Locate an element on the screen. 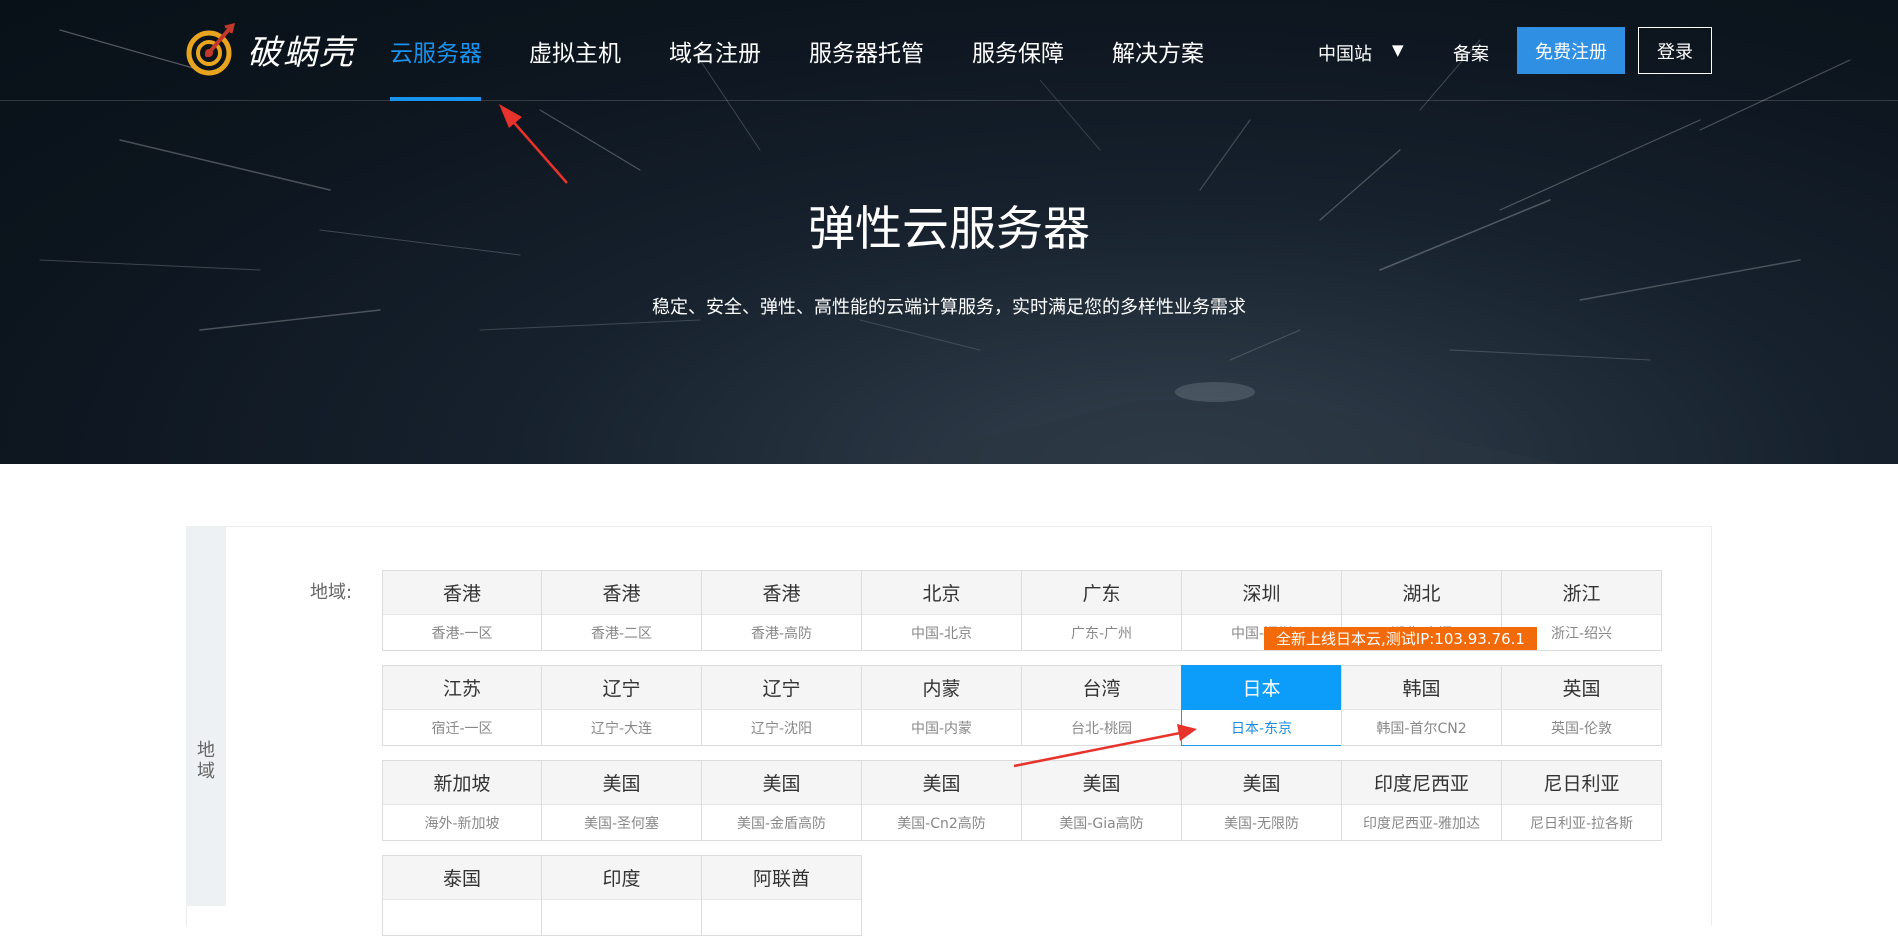  region-zone: 日本-东京 is located at coordinates (1261, 727).